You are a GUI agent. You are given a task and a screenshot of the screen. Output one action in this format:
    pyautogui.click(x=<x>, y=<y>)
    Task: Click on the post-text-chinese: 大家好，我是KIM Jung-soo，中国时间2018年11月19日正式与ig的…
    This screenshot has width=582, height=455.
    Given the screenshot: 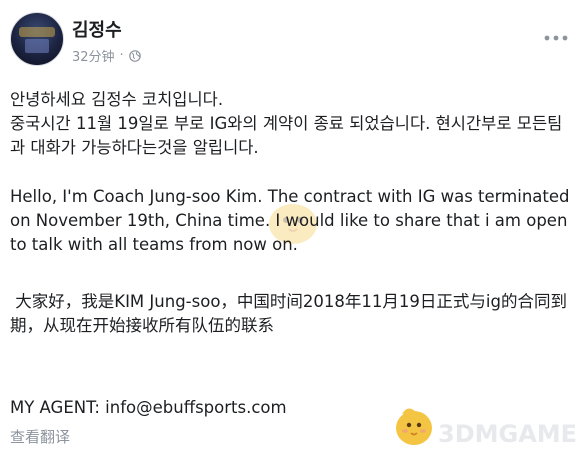 What is the action you would take?
    pyautogui.click(x=288, y=313)
    